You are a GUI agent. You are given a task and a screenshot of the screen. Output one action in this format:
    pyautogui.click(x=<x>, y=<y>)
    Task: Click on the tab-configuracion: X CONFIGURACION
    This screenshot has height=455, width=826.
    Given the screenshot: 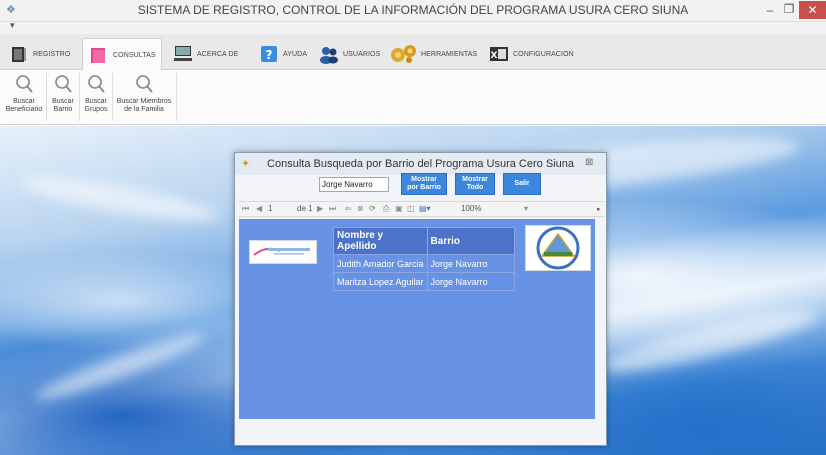 What is the action you would take?
    pyautogui.click(x=531, y=54)
    